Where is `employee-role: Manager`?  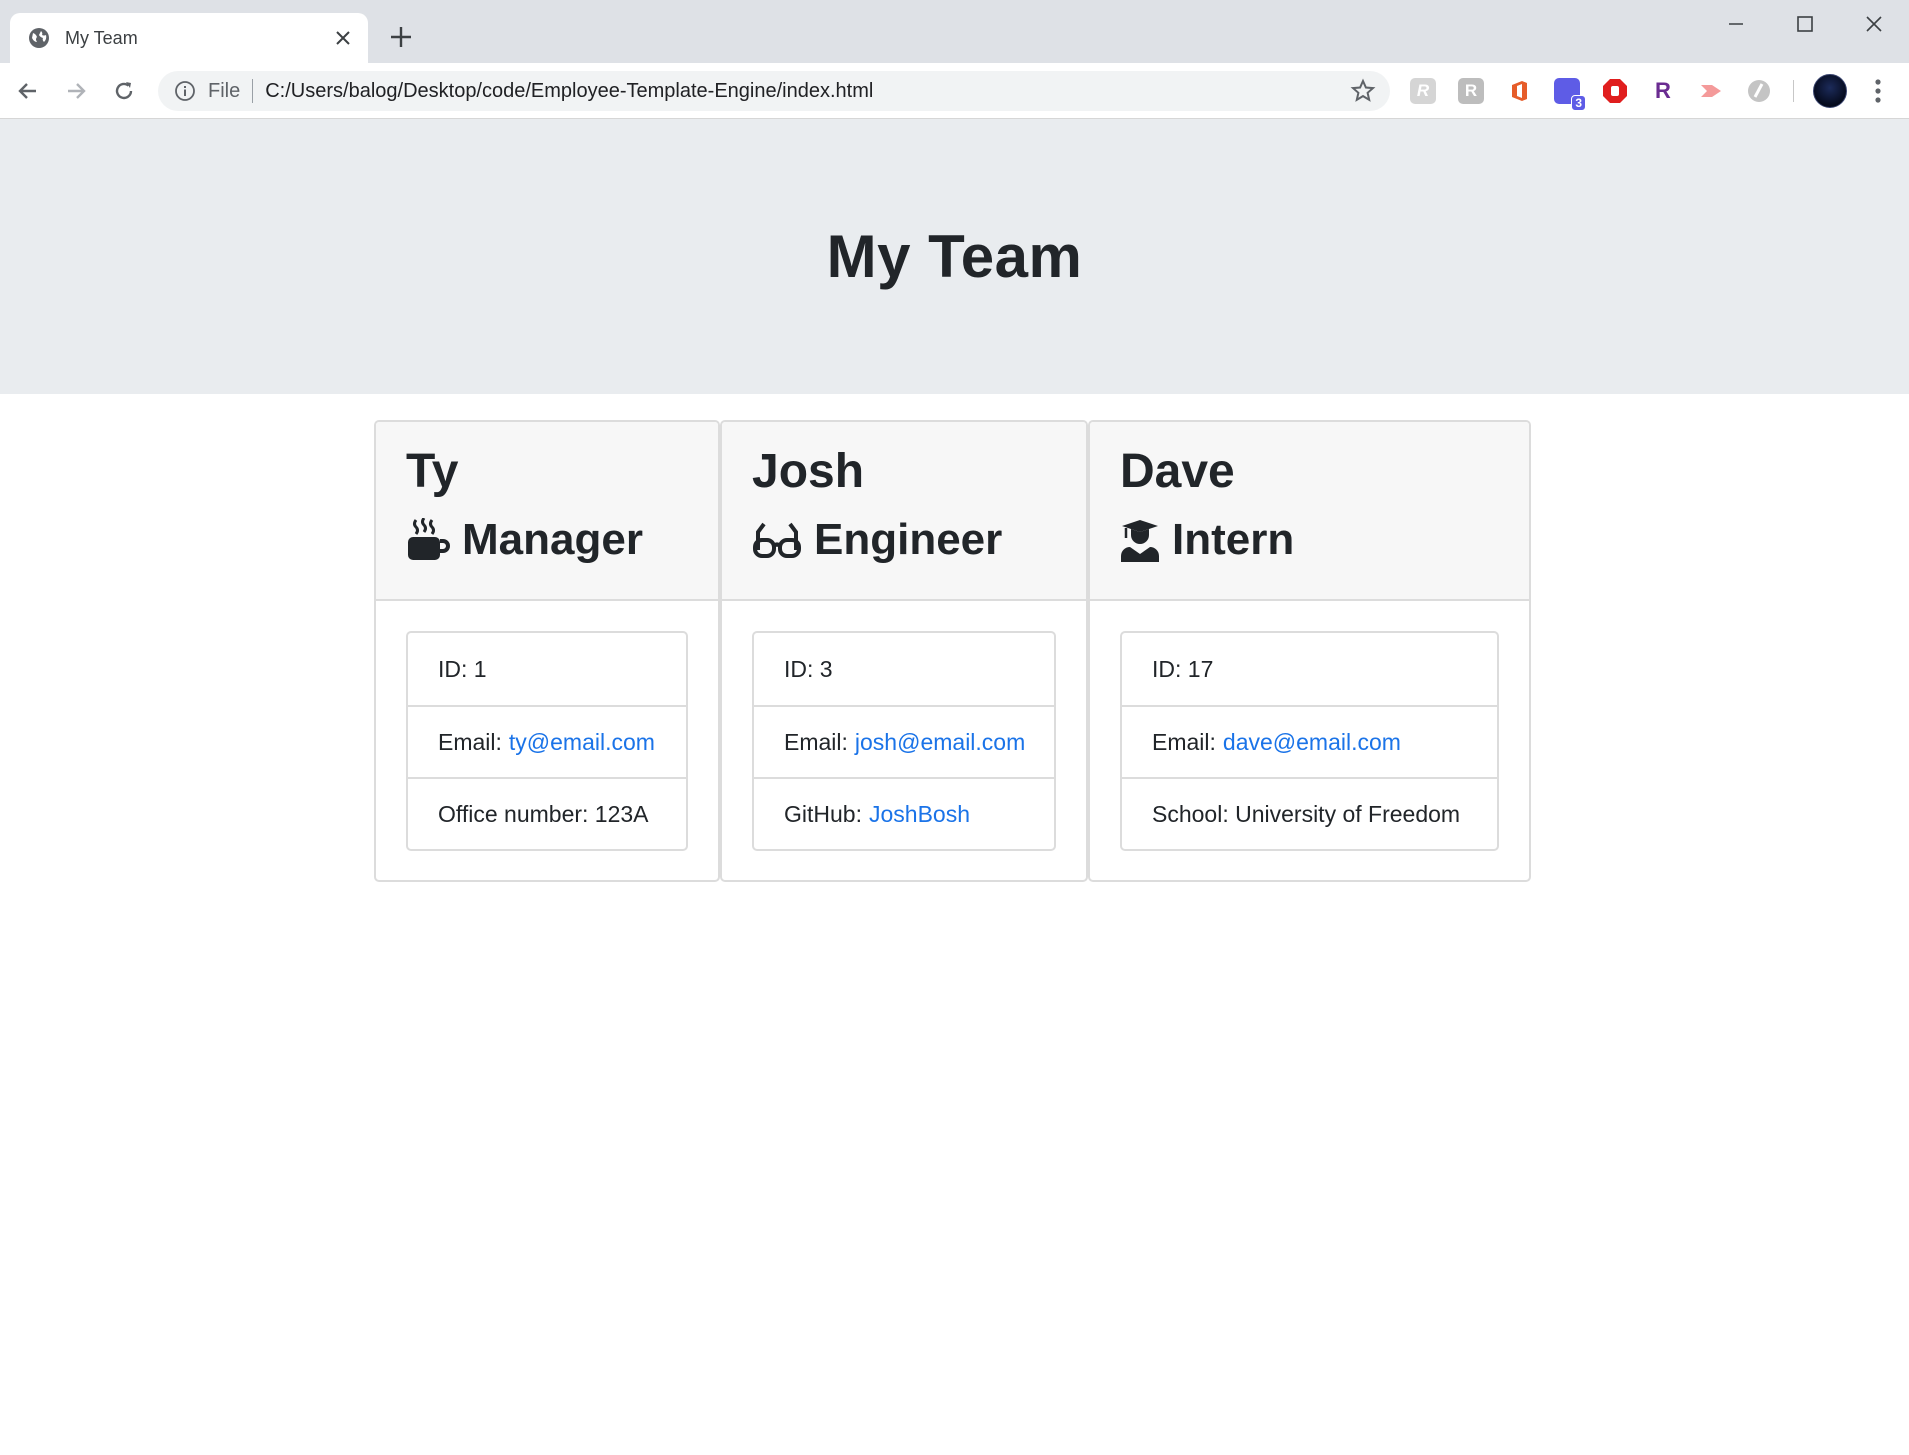 employee-role: Manager is located at coordinates (562, 540).